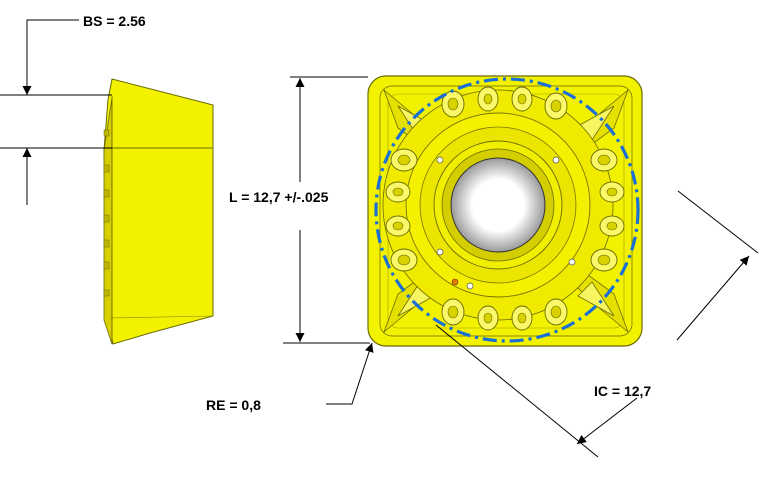 This screenshot has width=779, height=478. I want to click on length-dimension, so click(326, 210).